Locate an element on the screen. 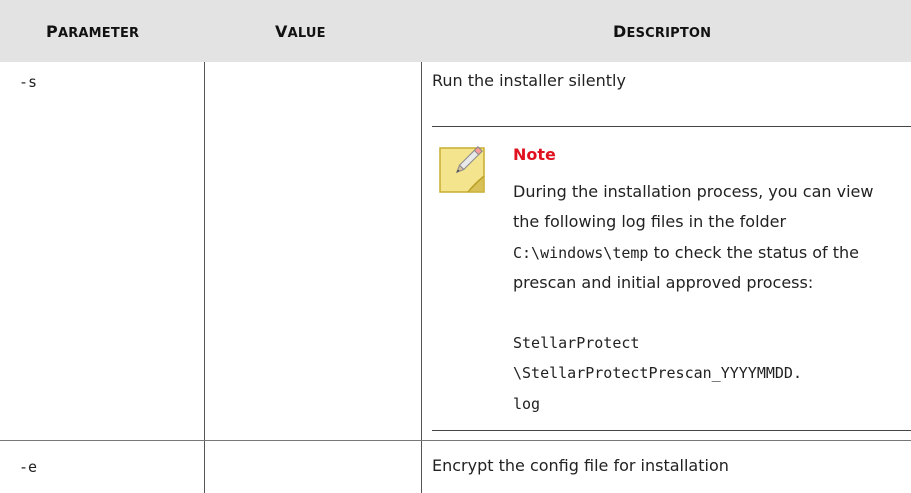 This screenshot has width=911, height=493. header-value: VALUE is located at coordinates (300, 31).